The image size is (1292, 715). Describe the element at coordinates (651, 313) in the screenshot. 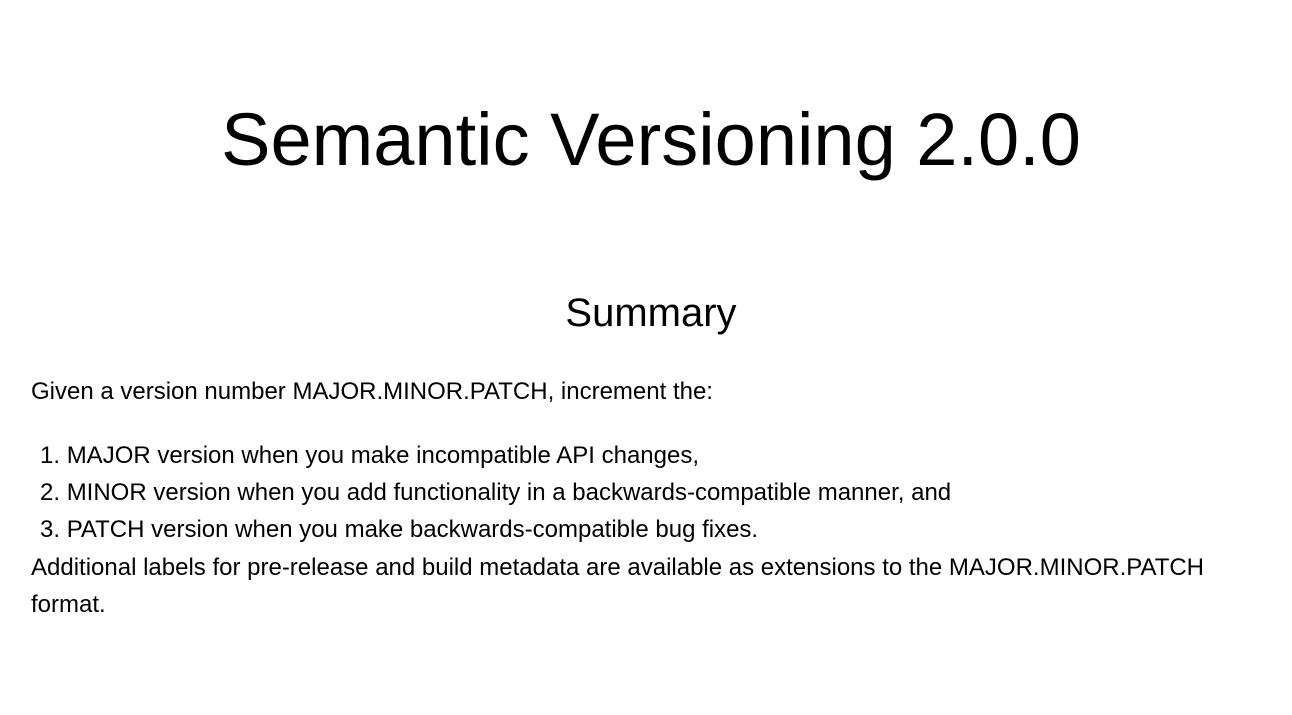

I see `section-heading-summary: Summary` at that location.